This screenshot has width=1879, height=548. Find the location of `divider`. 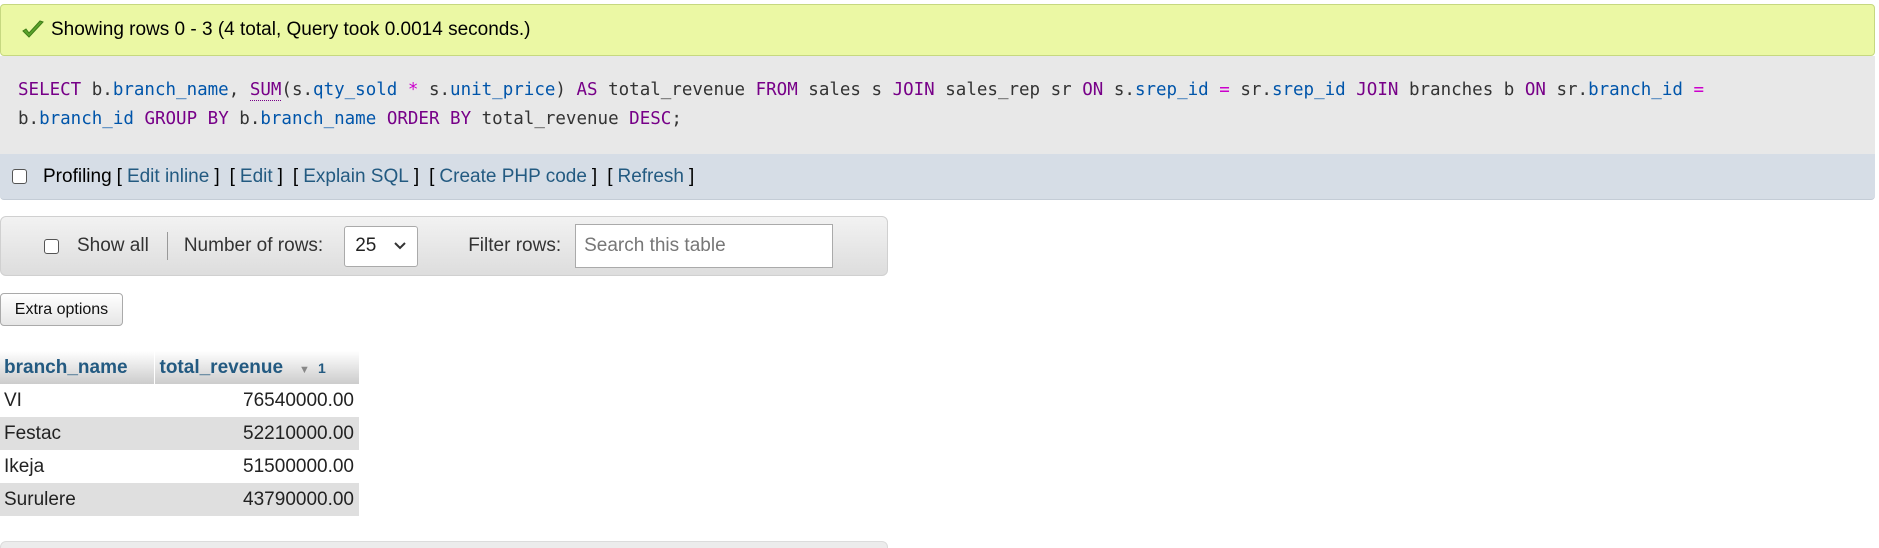

divider is located at coordinates (167, 246).